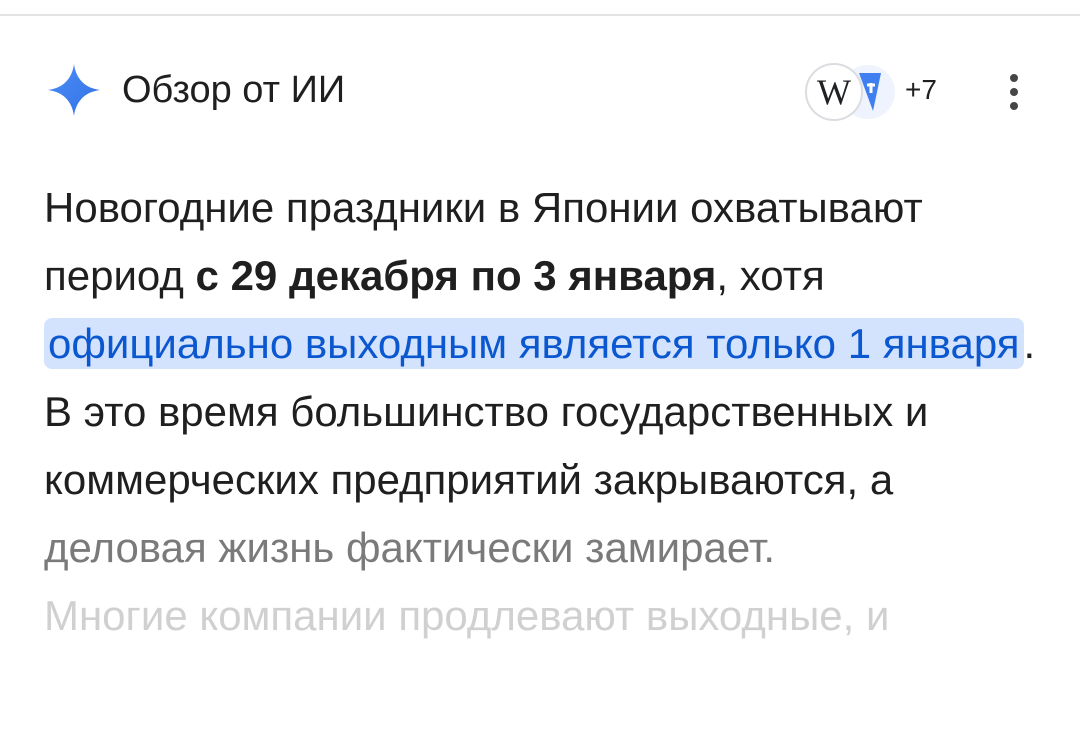 The height and width of the screenshot is (746, 1080). Describe the element at coordinates (1014, 92) in the screenshot. I see `more-options-button` at that location.